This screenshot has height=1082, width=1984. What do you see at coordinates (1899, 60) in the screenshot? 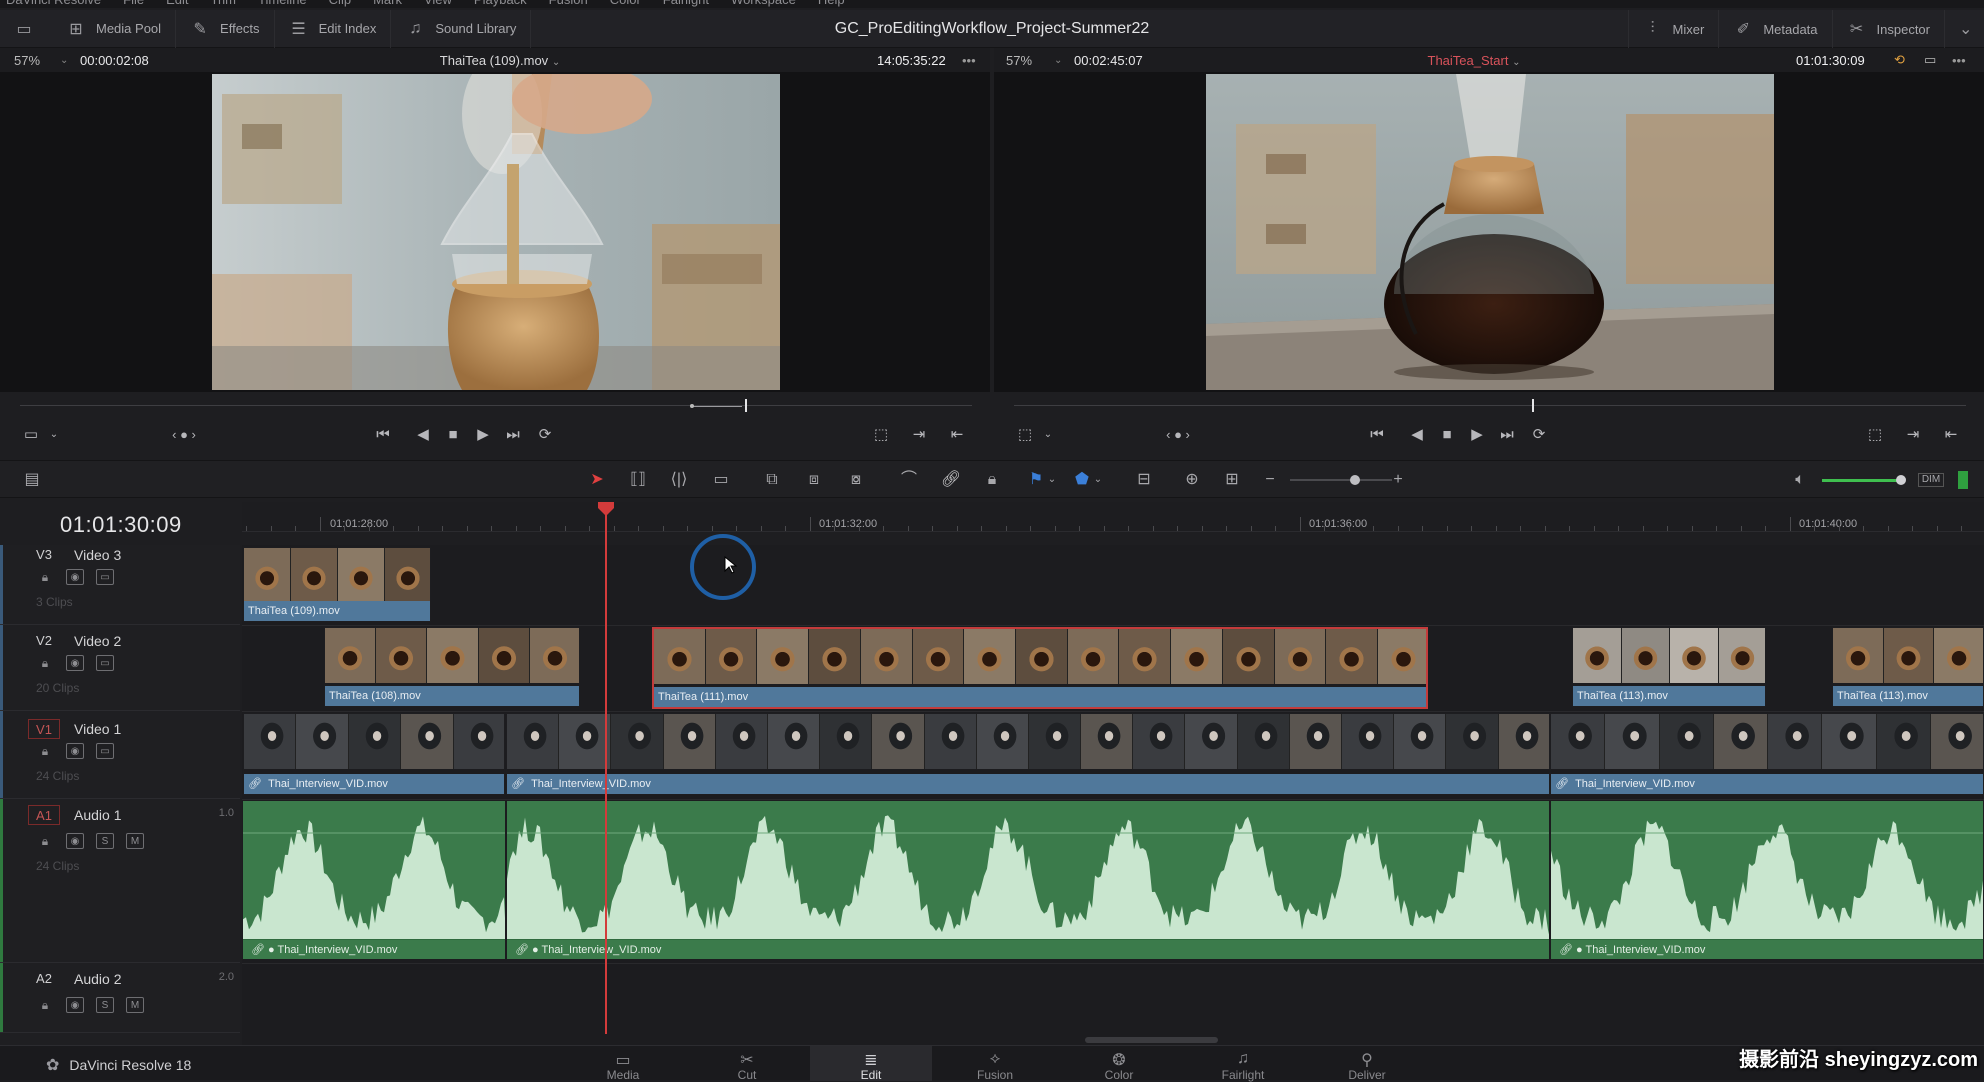
I see `sync-icon: ⟲` at bounding box center [1899, 60].